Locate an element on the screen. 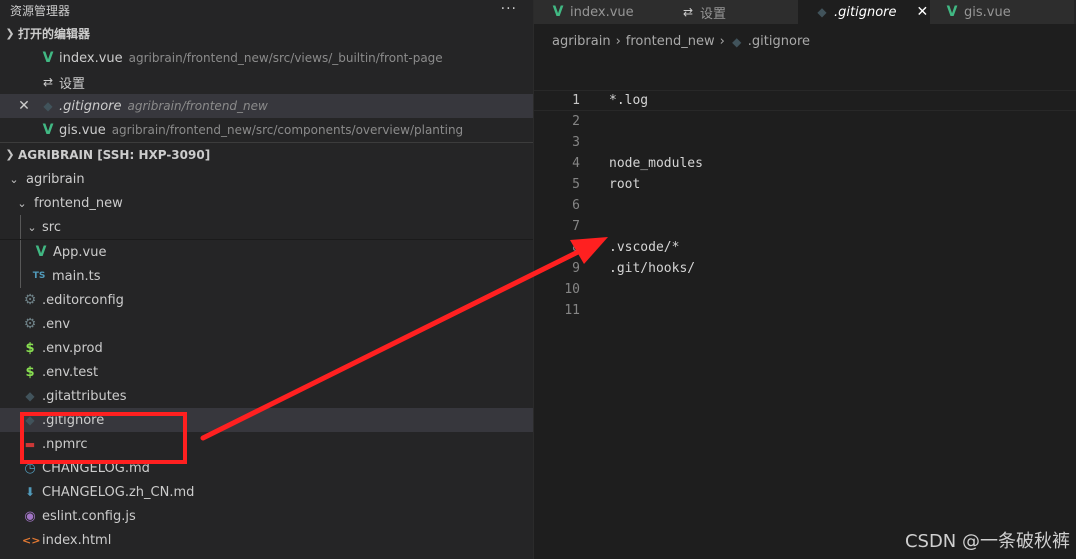 This screenshot has width=1076, height=559. tree-file-changelog: ◷ CHANGELOG.md is located at coordinates (266, 468).